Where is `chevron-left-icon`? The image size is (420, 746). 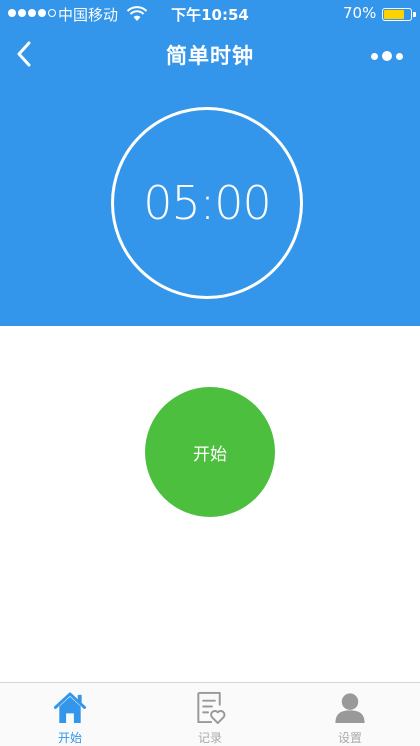
chevron-left-icon is located at coordinates (24, 54).